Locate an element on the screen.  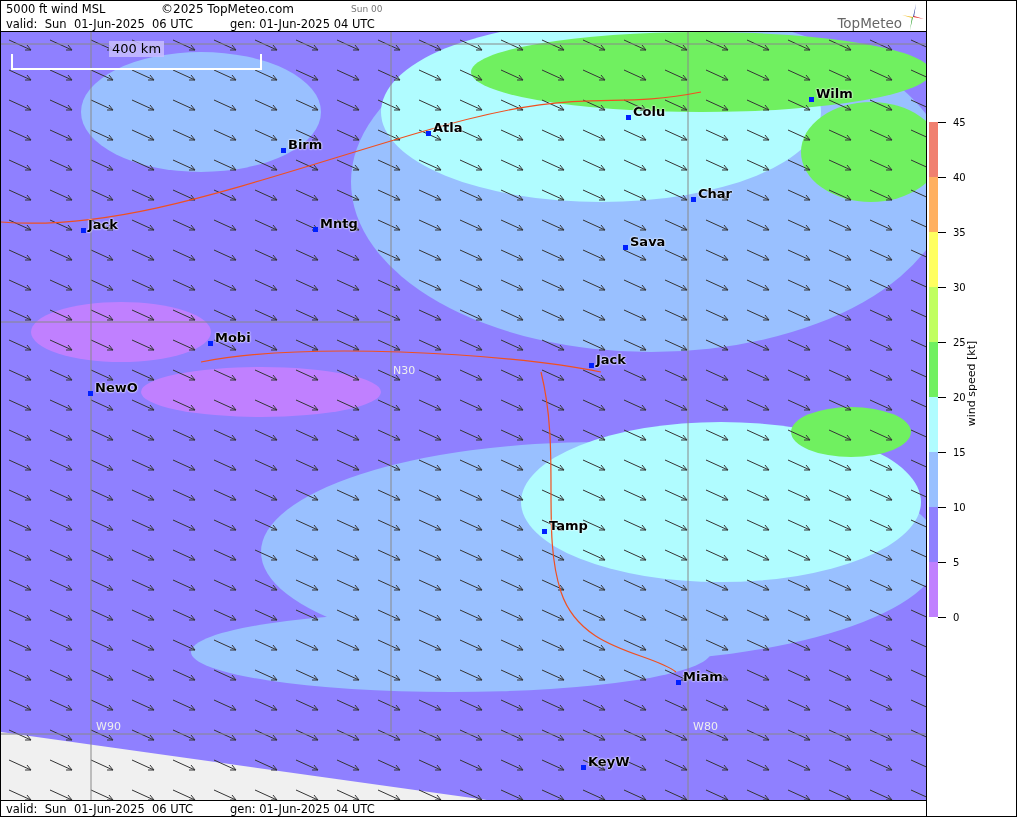
grid-label: W80 is located at coordinates (705, 726).